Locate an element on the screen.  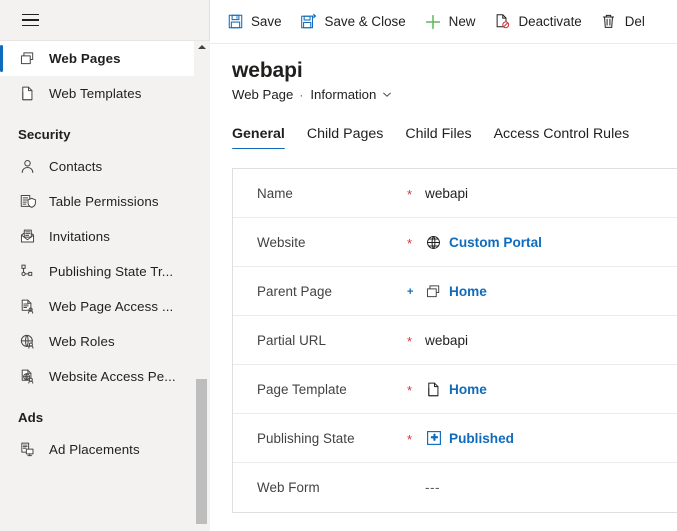
deactivate-icon is located at coordinates (502, 22).